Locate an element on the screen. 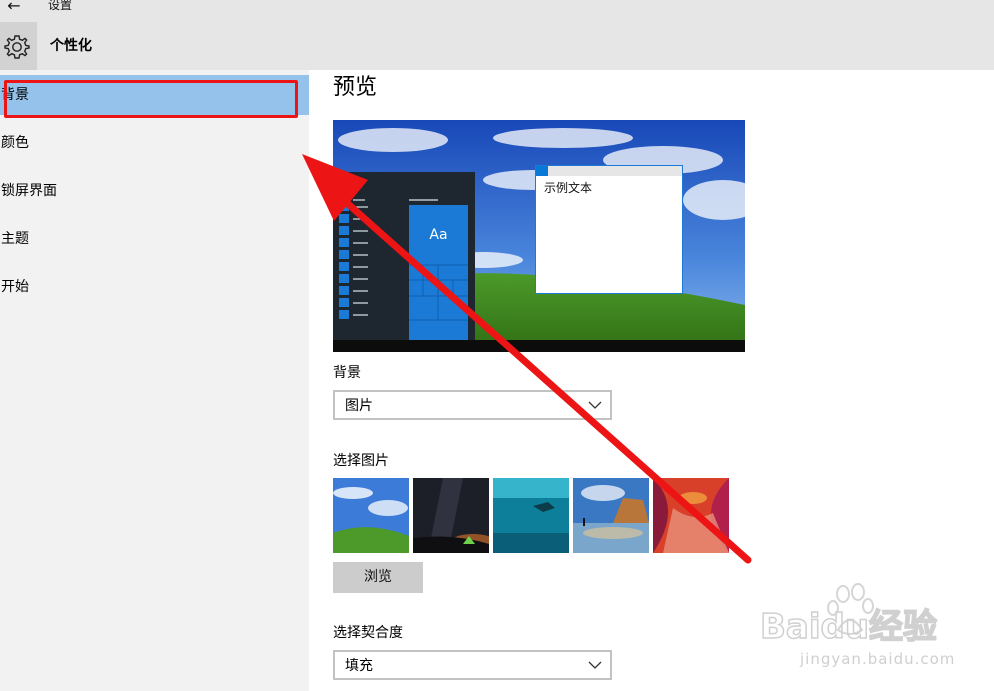 This screenshot has height=691, width=994. title-bar: ← 设置 is located at coordinates (497, 11).